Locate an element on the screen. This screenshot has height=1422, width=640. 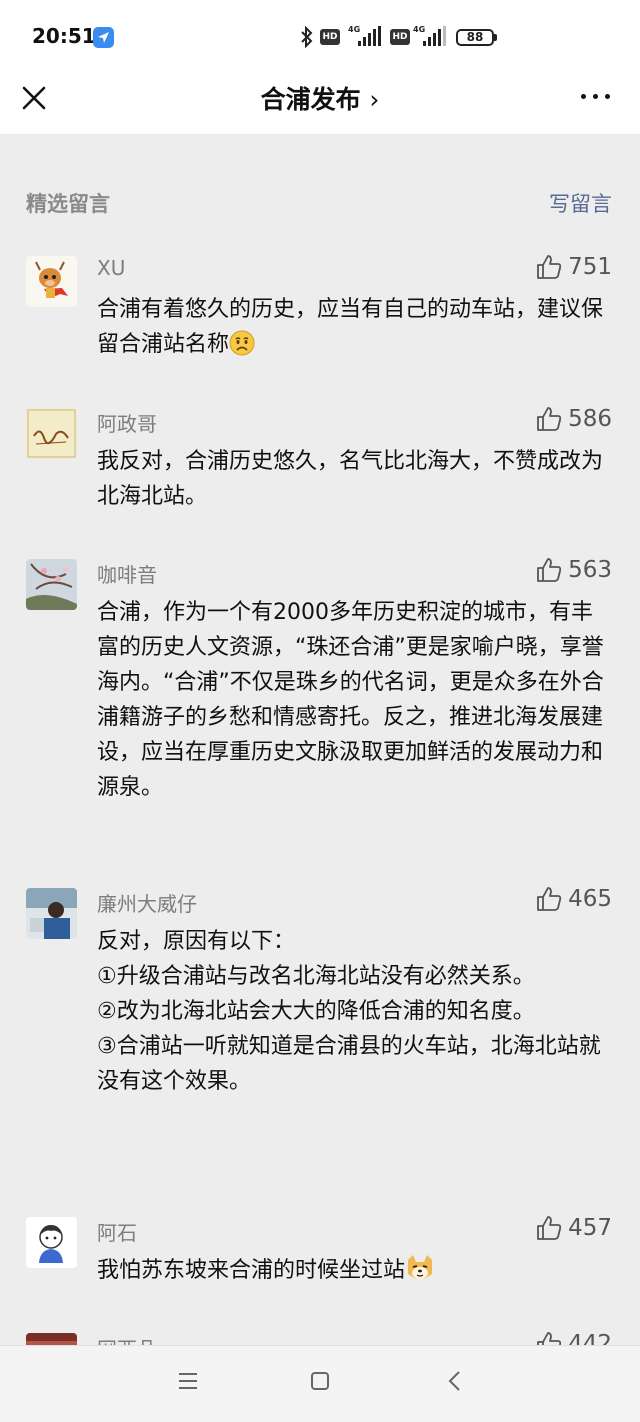
commenter-name: 阿政哥 is located at coordinates (127, 424).